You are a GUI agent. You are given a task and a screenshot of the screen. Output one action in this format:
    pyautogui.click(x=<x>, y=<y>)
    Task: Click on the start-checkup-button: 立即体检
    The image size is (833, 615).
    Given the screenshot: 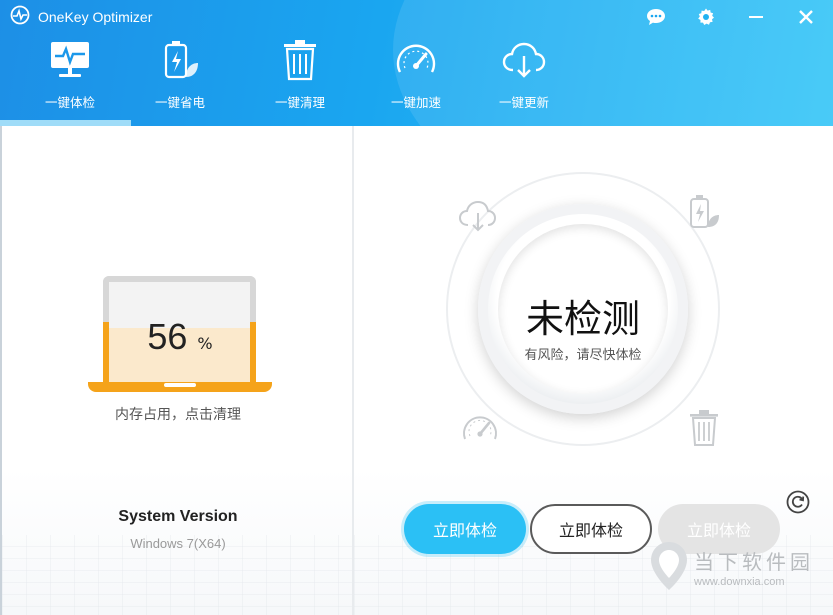 What is the action you would take?
    pyautogui.click(x=465, y=529)
    